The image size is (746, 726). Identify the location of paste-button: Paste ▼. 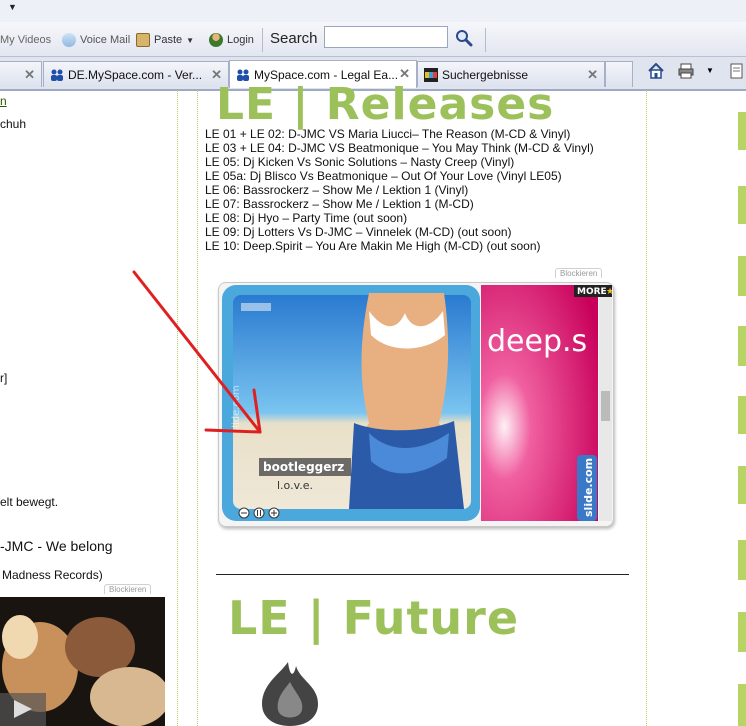
(165, 40).